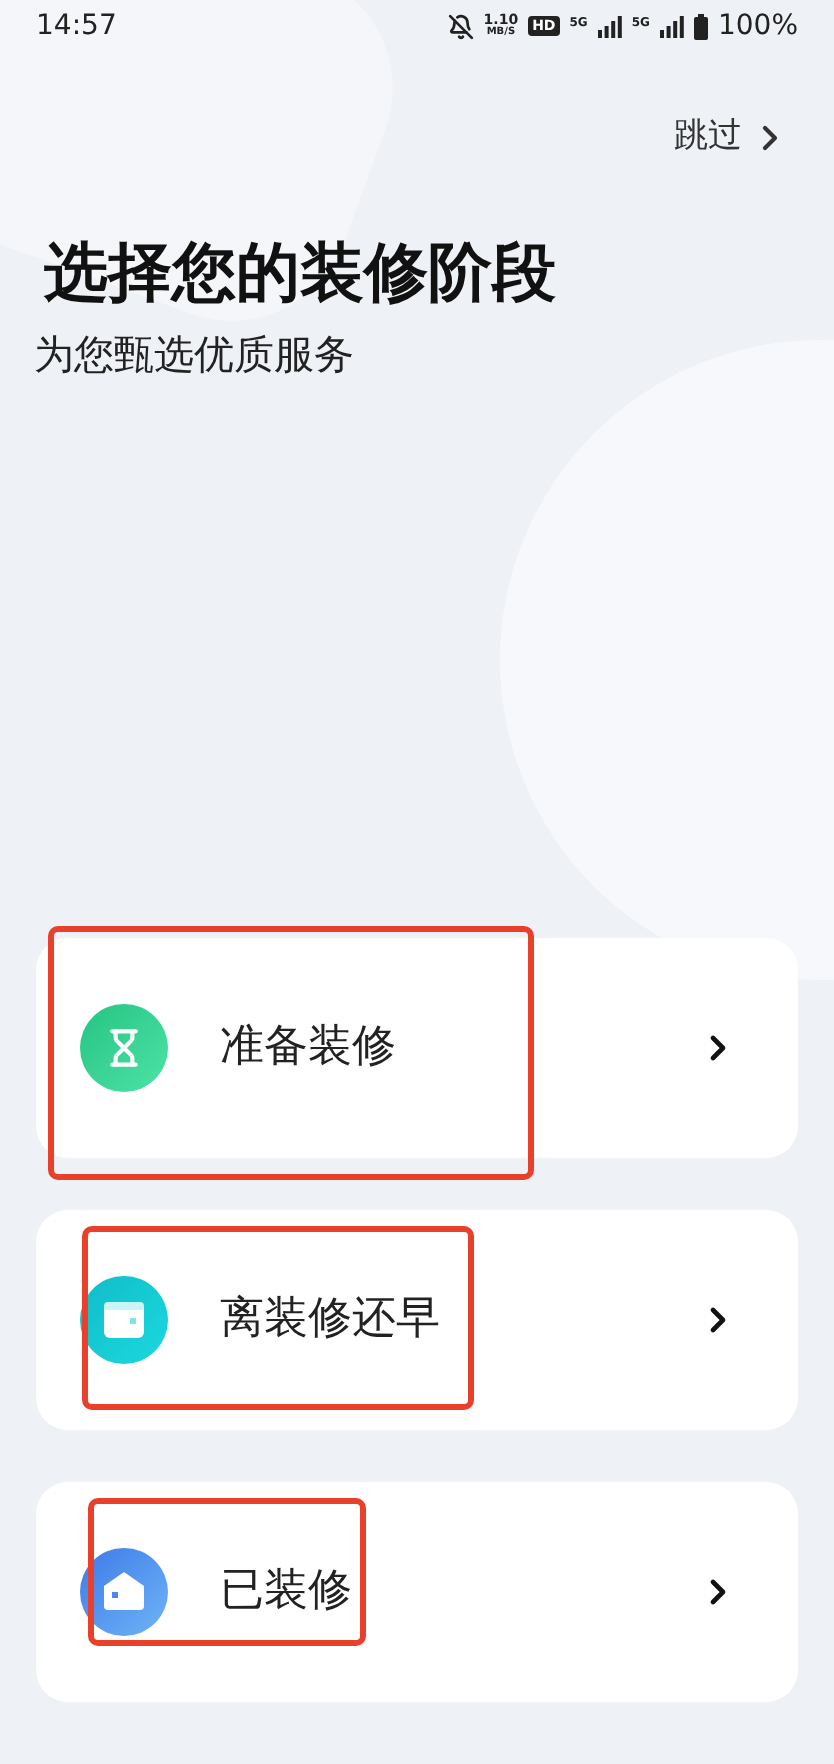  I want to click on stage-option: 离装修还早, so click(417, 1319).